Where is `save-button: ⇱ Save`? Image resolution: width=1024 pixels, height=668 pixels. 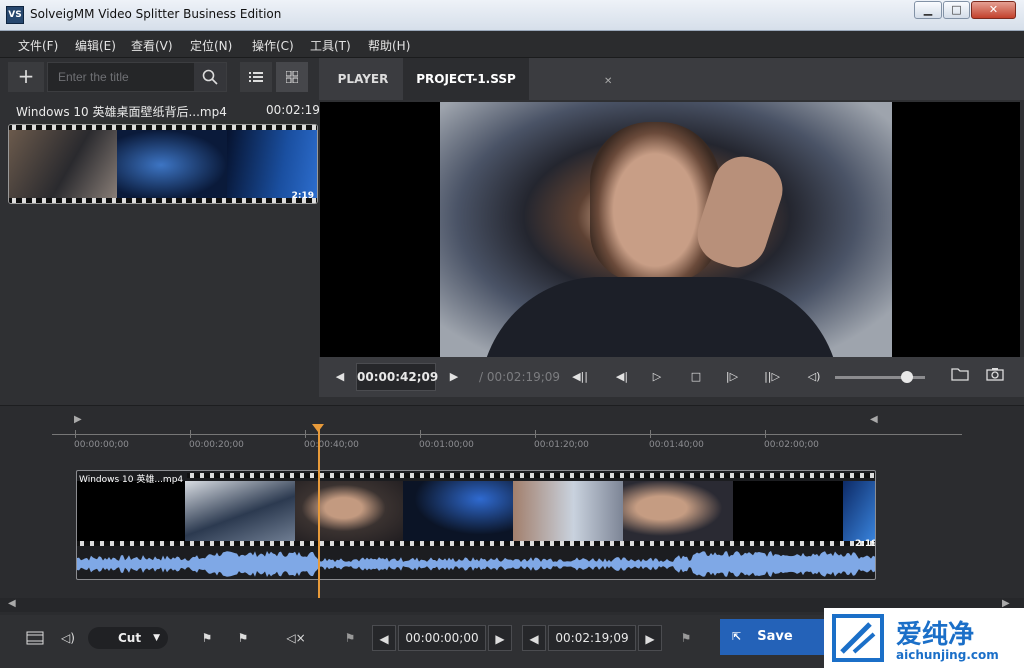 save-button: ⇱ Save is located at coordinates (775, 637).